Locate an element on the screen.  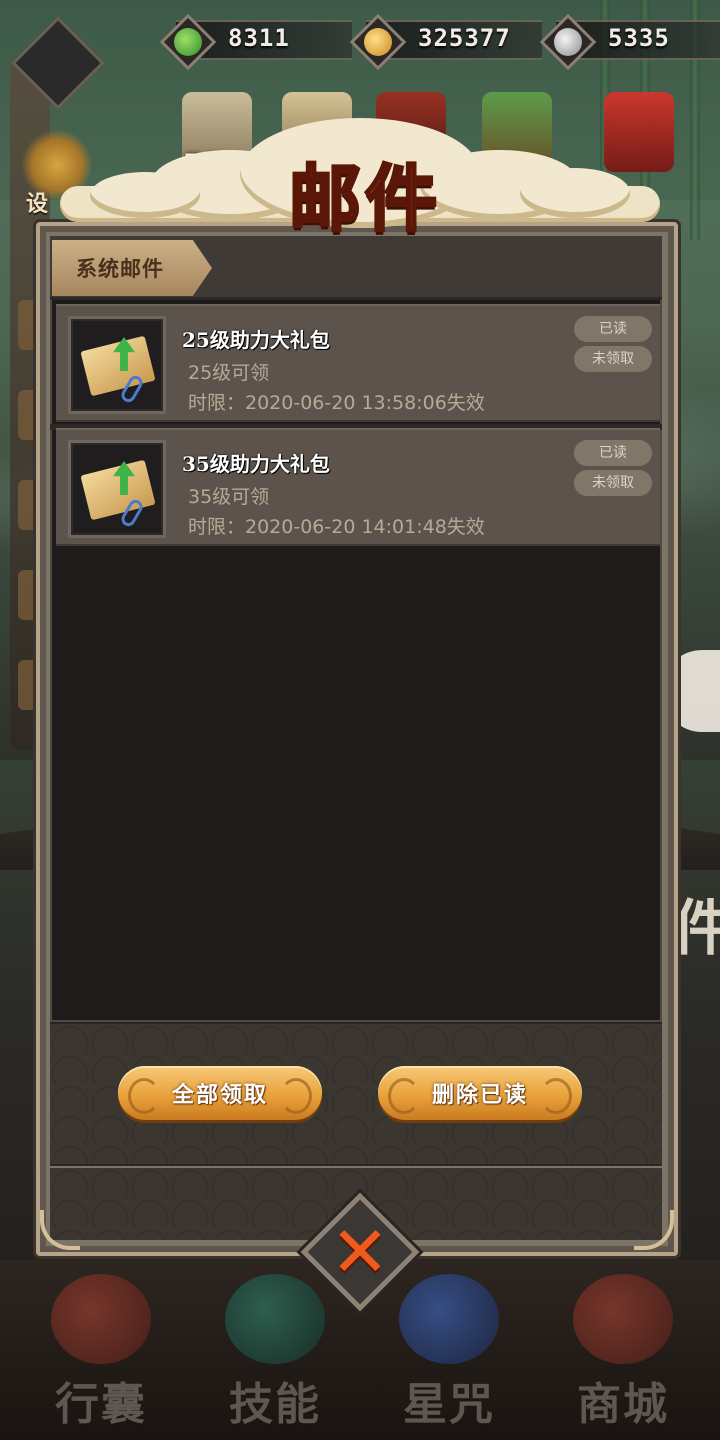
nav-item-bag: 行囊 is located at coordinates (101, 1347).